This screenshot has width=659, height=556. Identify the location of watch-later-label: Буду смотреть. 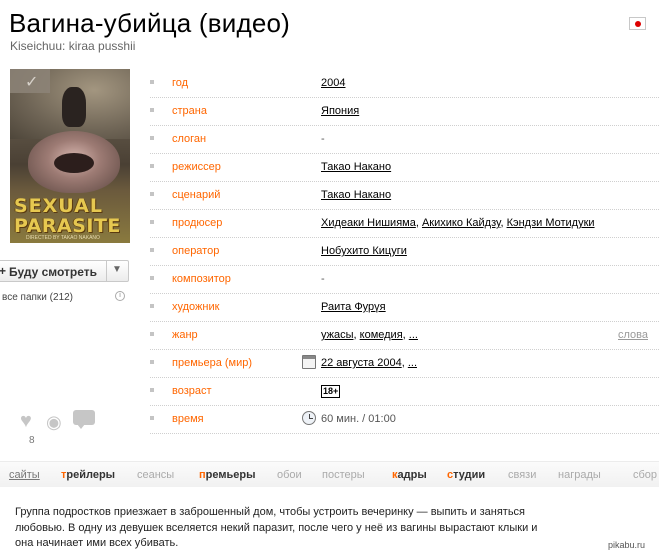
(53, 272).